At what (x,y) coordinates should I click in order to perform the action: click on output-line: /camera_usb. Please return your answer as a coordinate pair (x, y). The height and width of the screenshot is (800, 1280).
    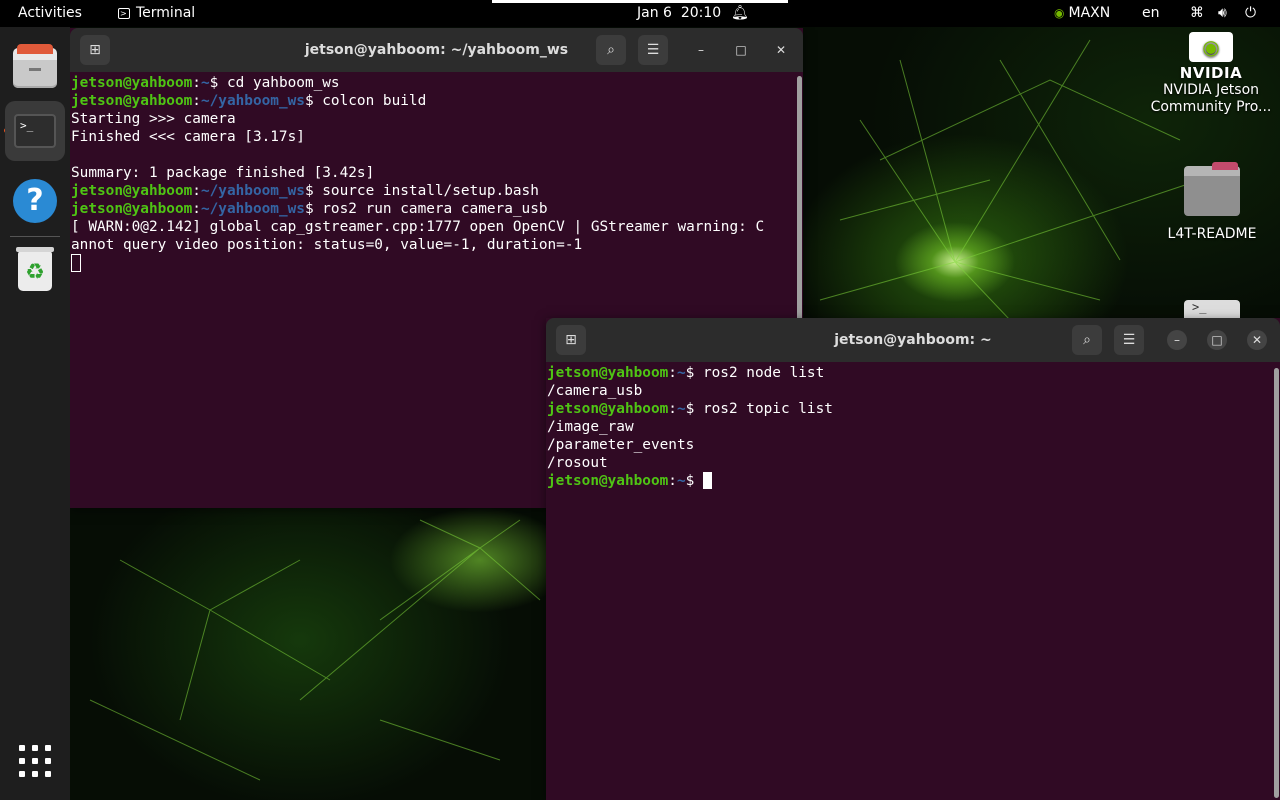
    Looking at the image, I should click on (595, 391).